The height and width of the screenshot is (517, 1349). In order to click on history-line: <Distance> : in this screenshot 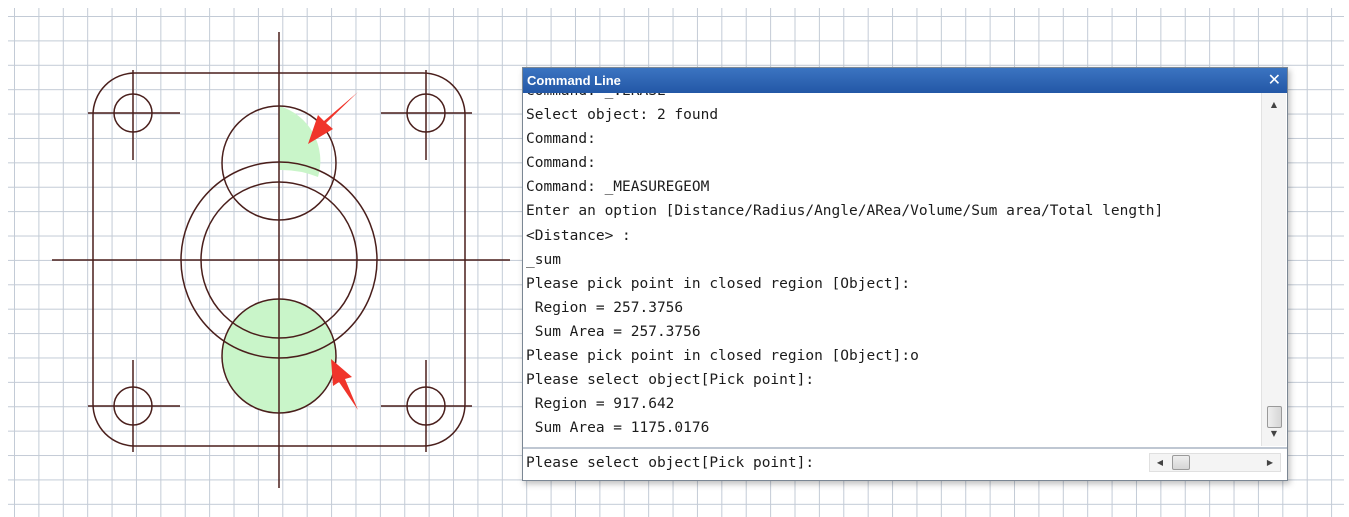, I will do `click(578, 235)`.